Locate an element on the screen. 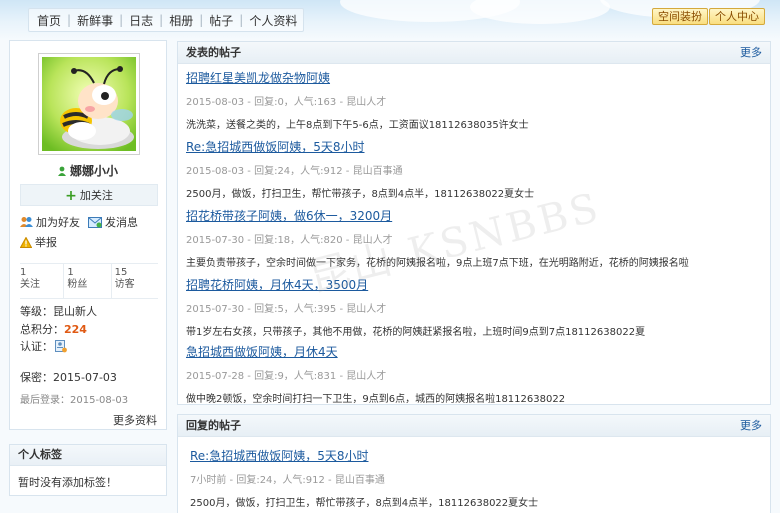 The height and width of the screenshot is (513, 780). report-link: 举报 is located at coordinates (38, 242).